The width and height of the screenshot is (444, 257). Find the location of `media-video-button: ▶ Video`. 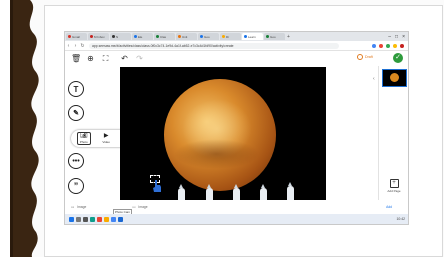

media-video-button: ▶ Video is located at coordinates (106, 138).